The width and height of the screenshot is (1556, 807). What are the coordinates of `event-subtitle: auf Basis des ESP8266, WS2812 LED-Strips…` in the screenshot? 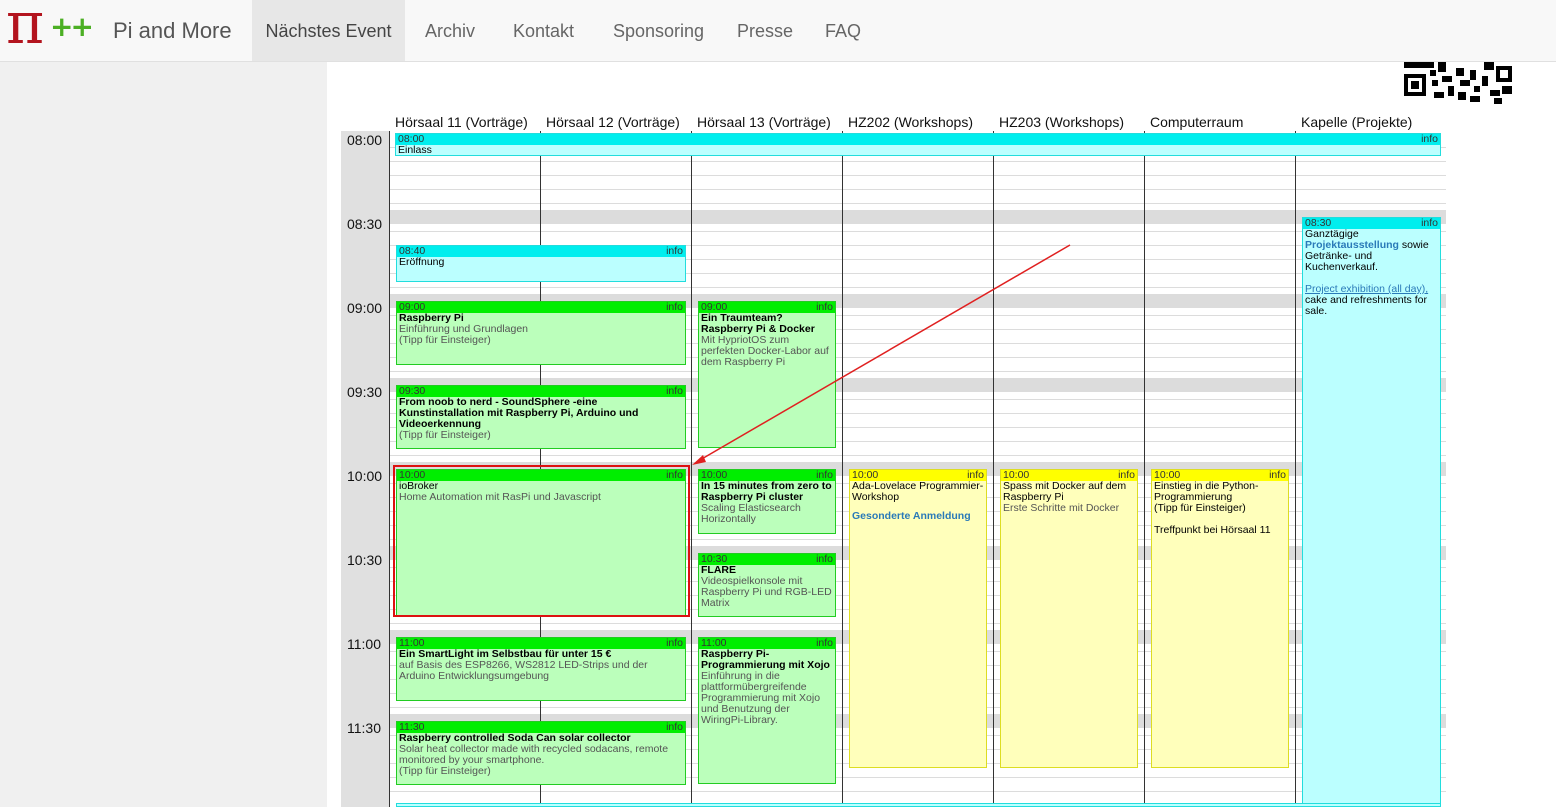 It's located at (523, 670).